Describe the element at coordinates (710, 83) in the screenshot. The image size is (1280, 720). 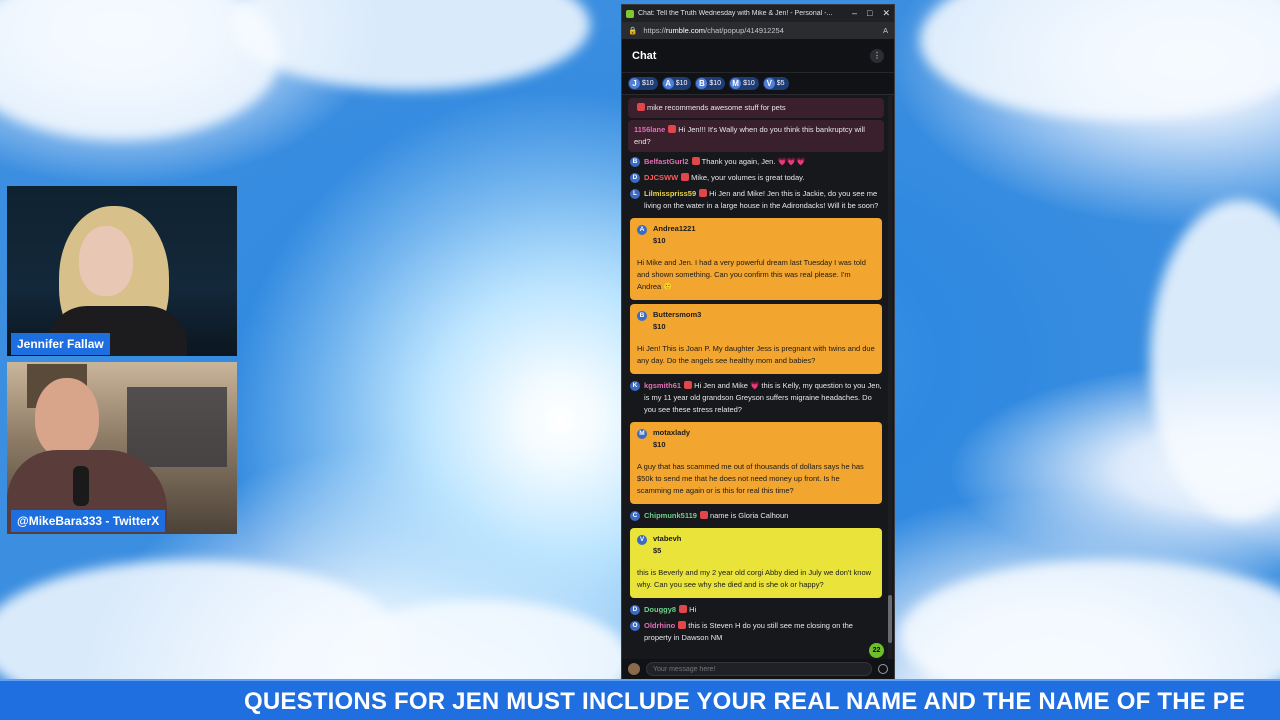
I see `tip-pill: B $10` at that location.